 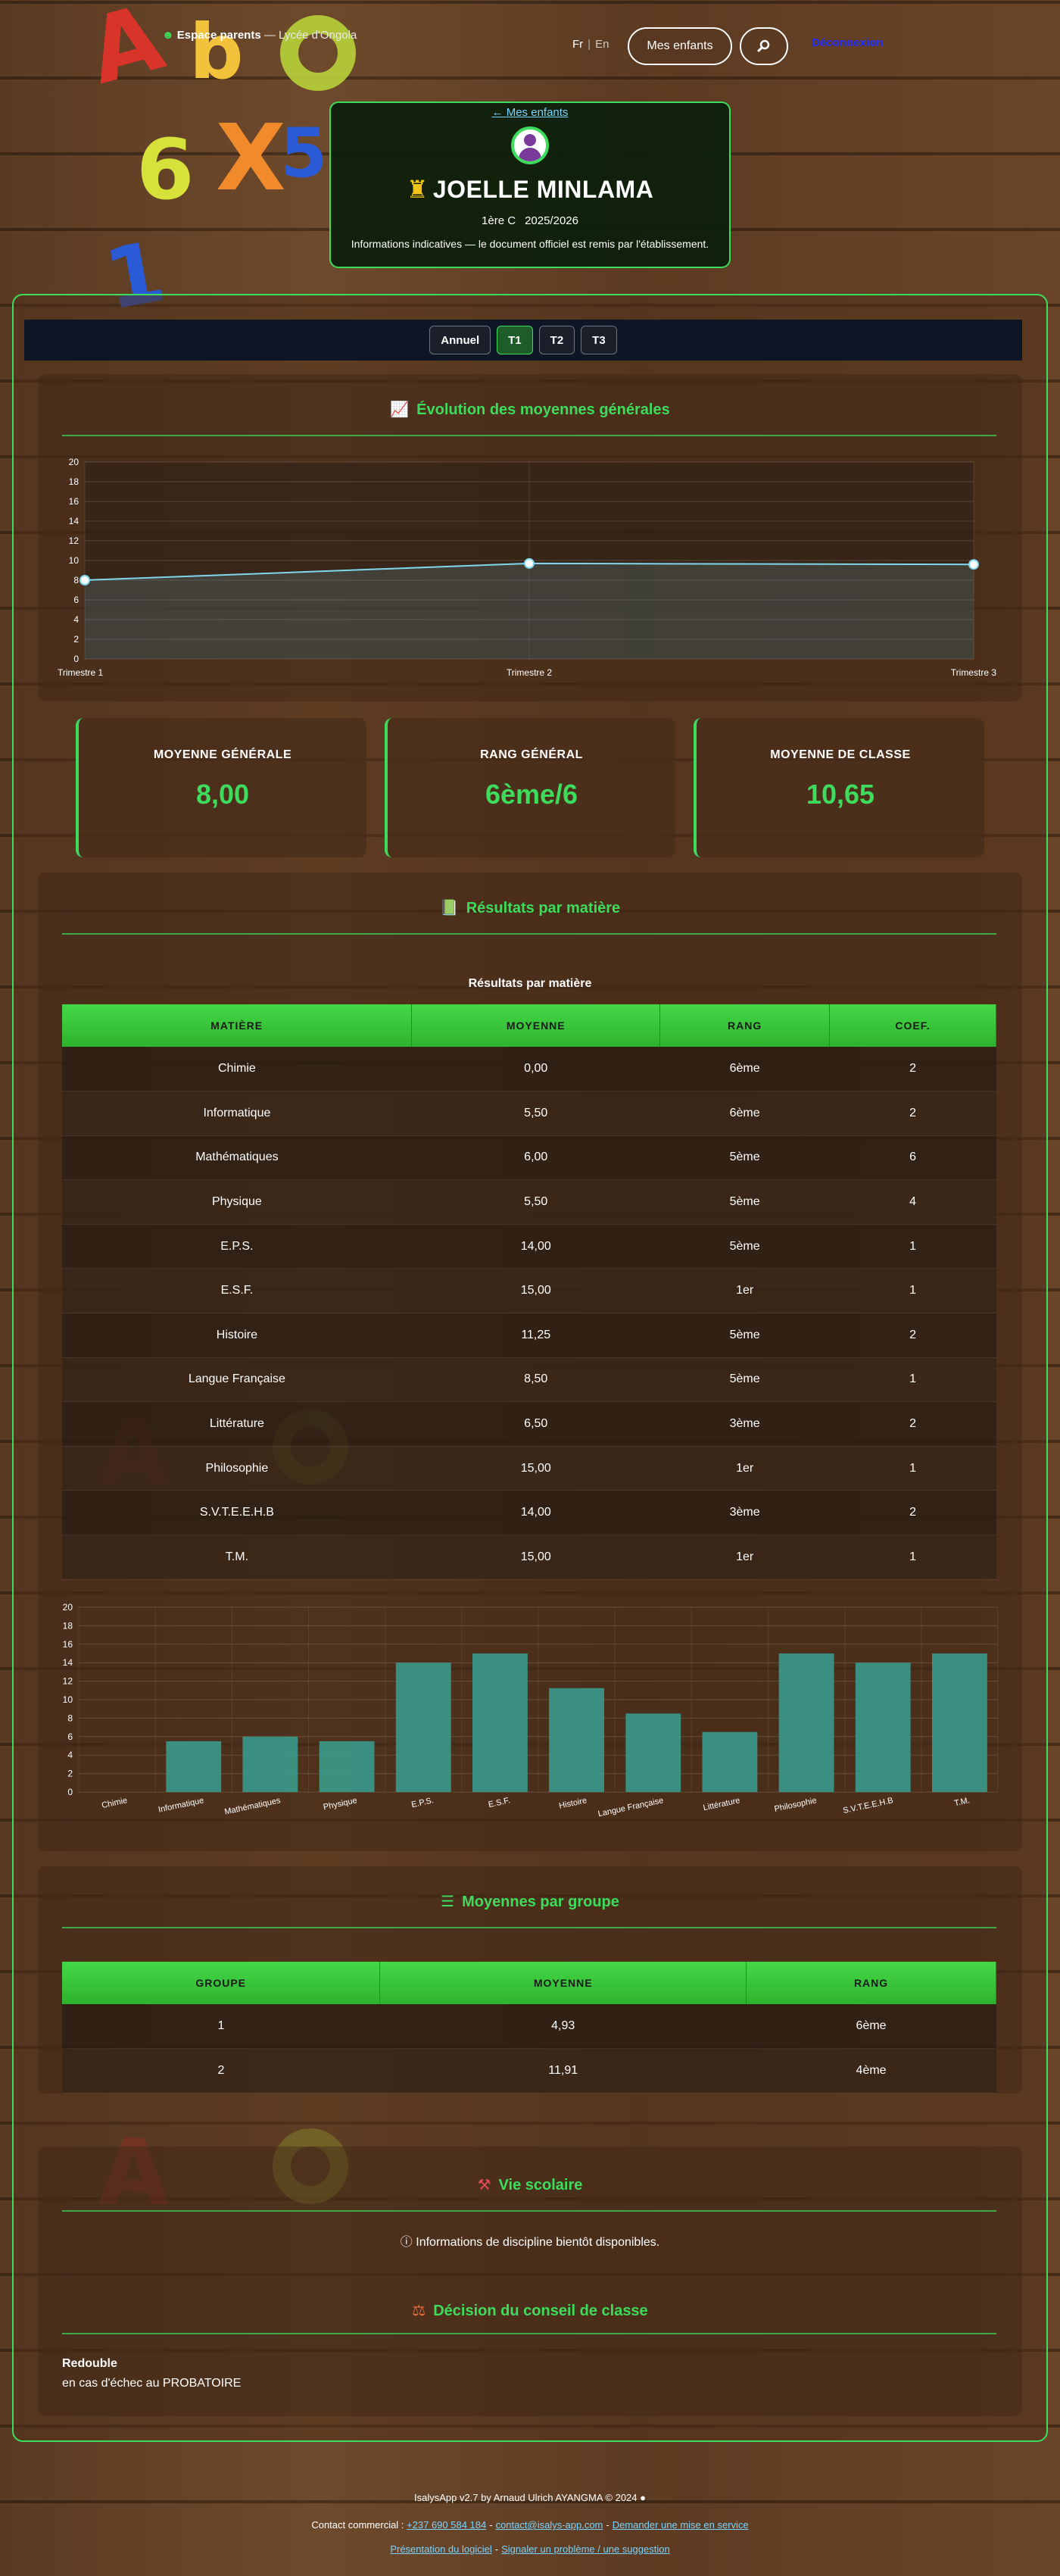 I want to click on subject-cell: Littérature, so click(x=237, y=1424).